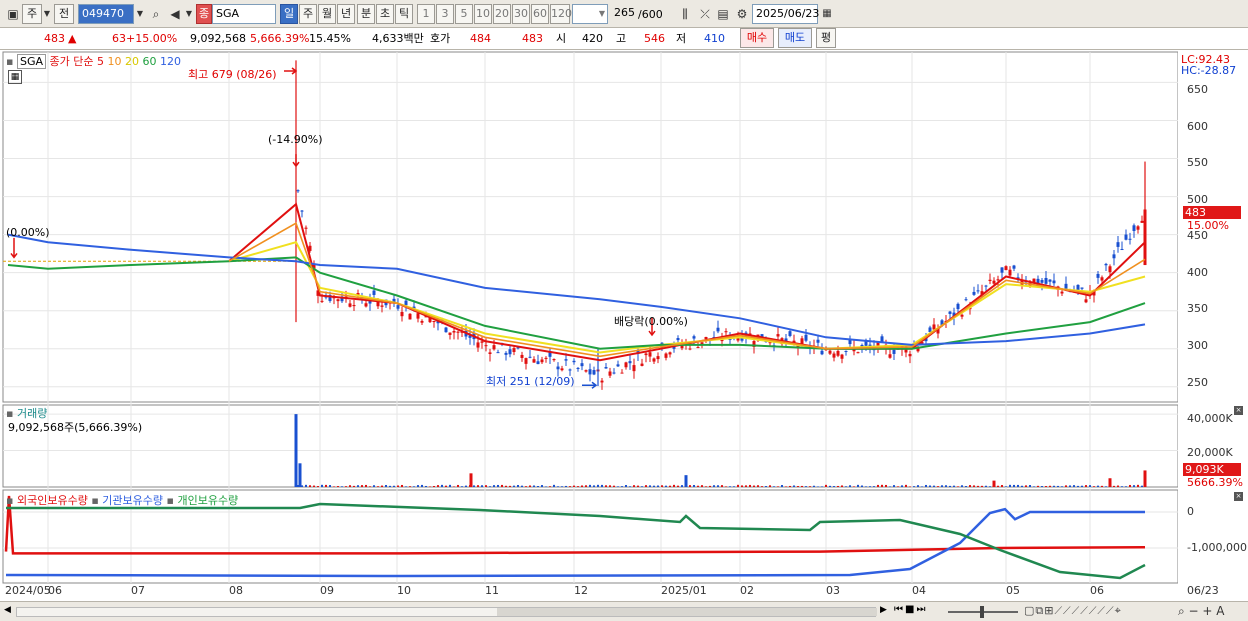 This screenshot has width=1248, height=621. Describe the element at coordinates (366, 14) in the screenshot. I see `period-minute: 분` at that location.